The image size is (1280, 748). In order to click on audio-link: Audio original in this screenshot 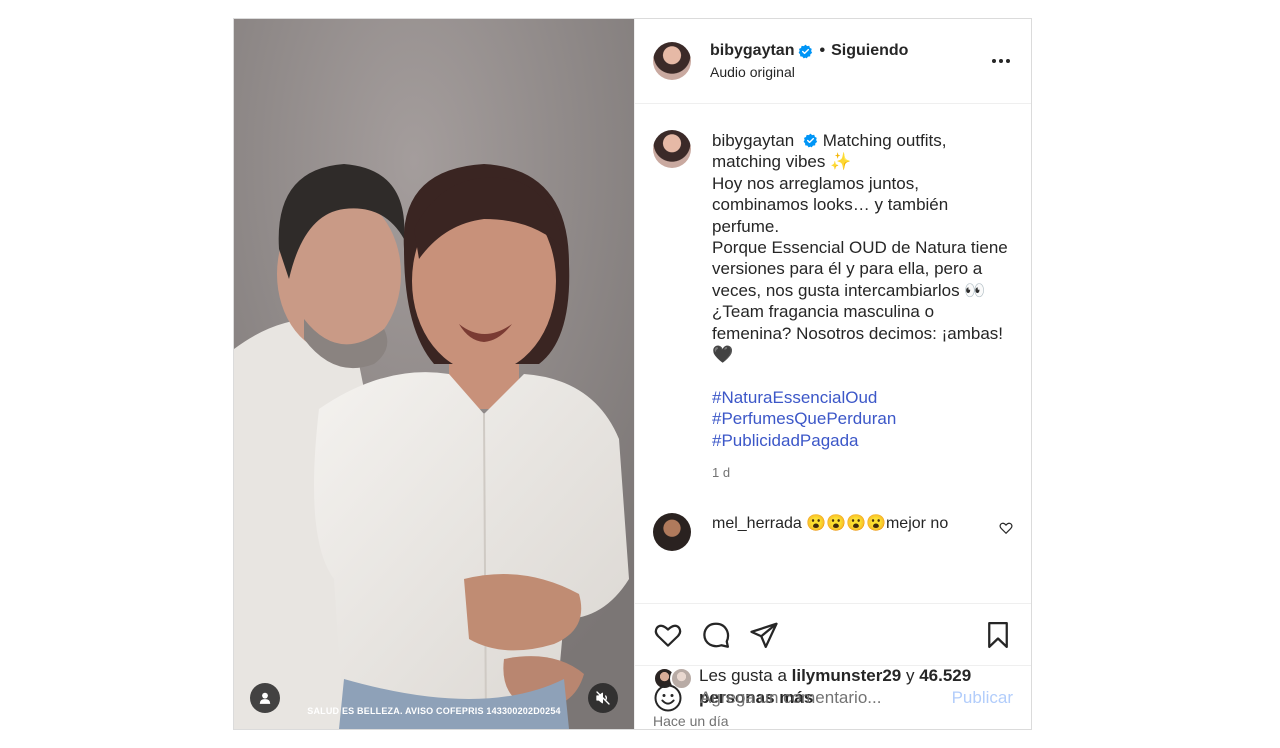, I will do `click(849, 72)`.